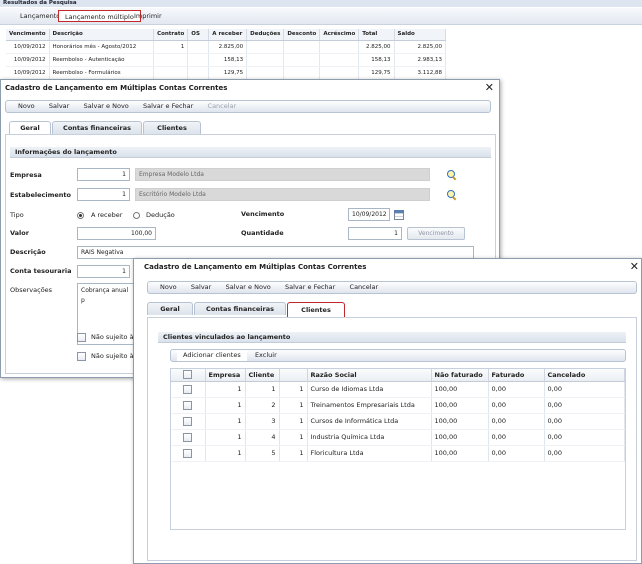 This screenshot has width=642, height=564. What do you see at coordinates (339, 35) in the screenshot?
I see `col-acrescimo: Acréscimo` at bounding box center [339, 35].